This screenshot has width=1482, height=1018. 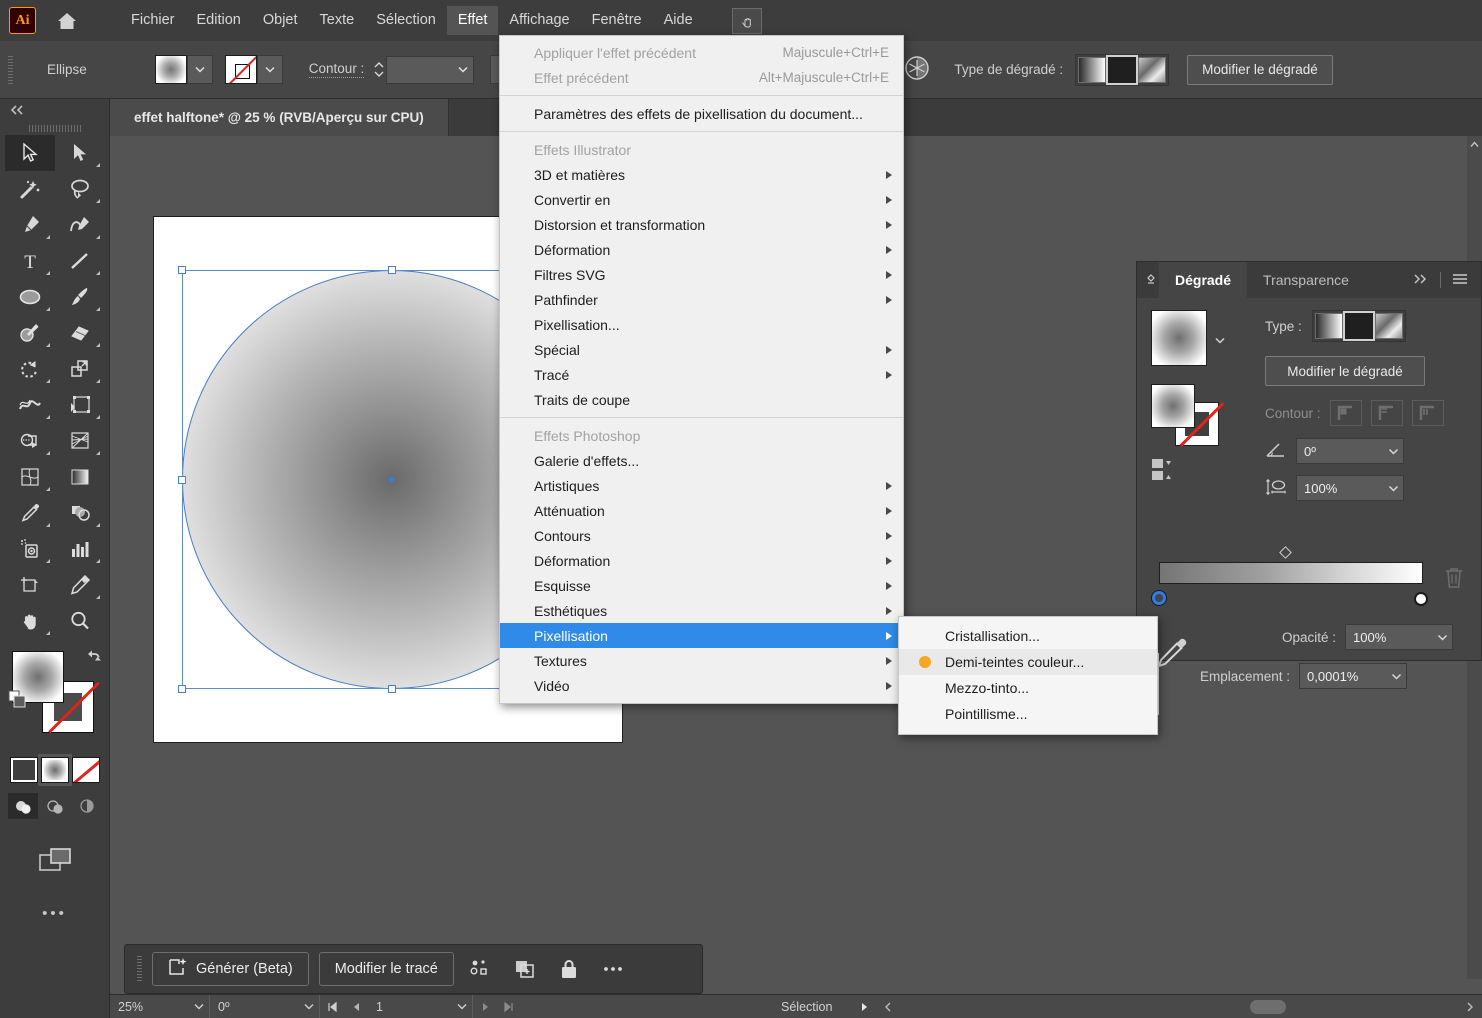 I want to click on fill-swatch-control, so click(x=183, y=69).